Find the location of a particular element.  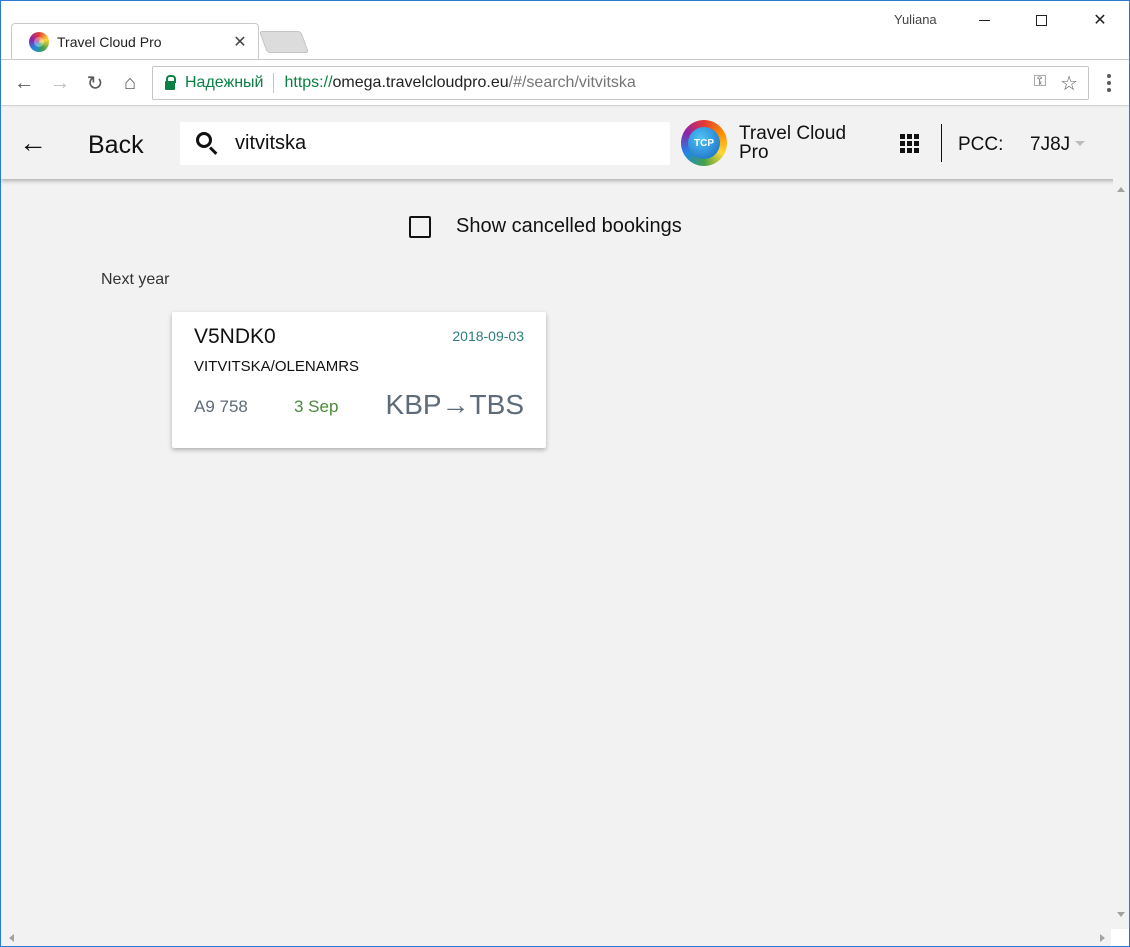

new-tab-button is located at coordinates (284, 42).